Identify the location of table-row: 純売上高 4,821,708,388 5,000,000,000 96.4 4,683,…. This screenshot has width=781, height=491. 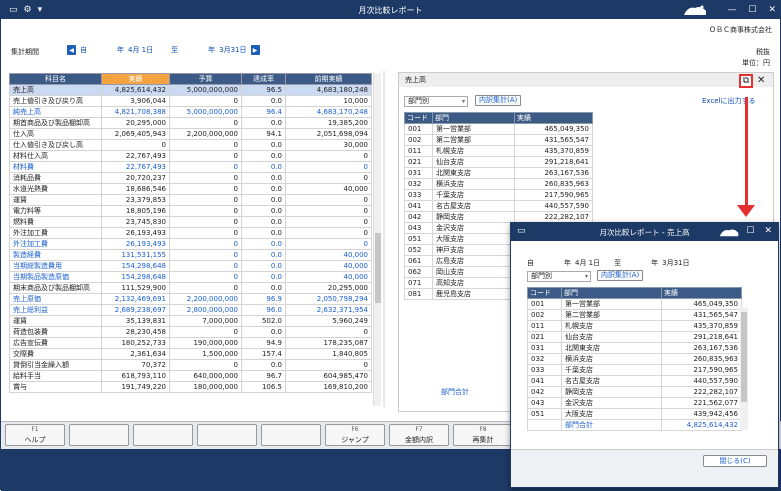
(190, 112).